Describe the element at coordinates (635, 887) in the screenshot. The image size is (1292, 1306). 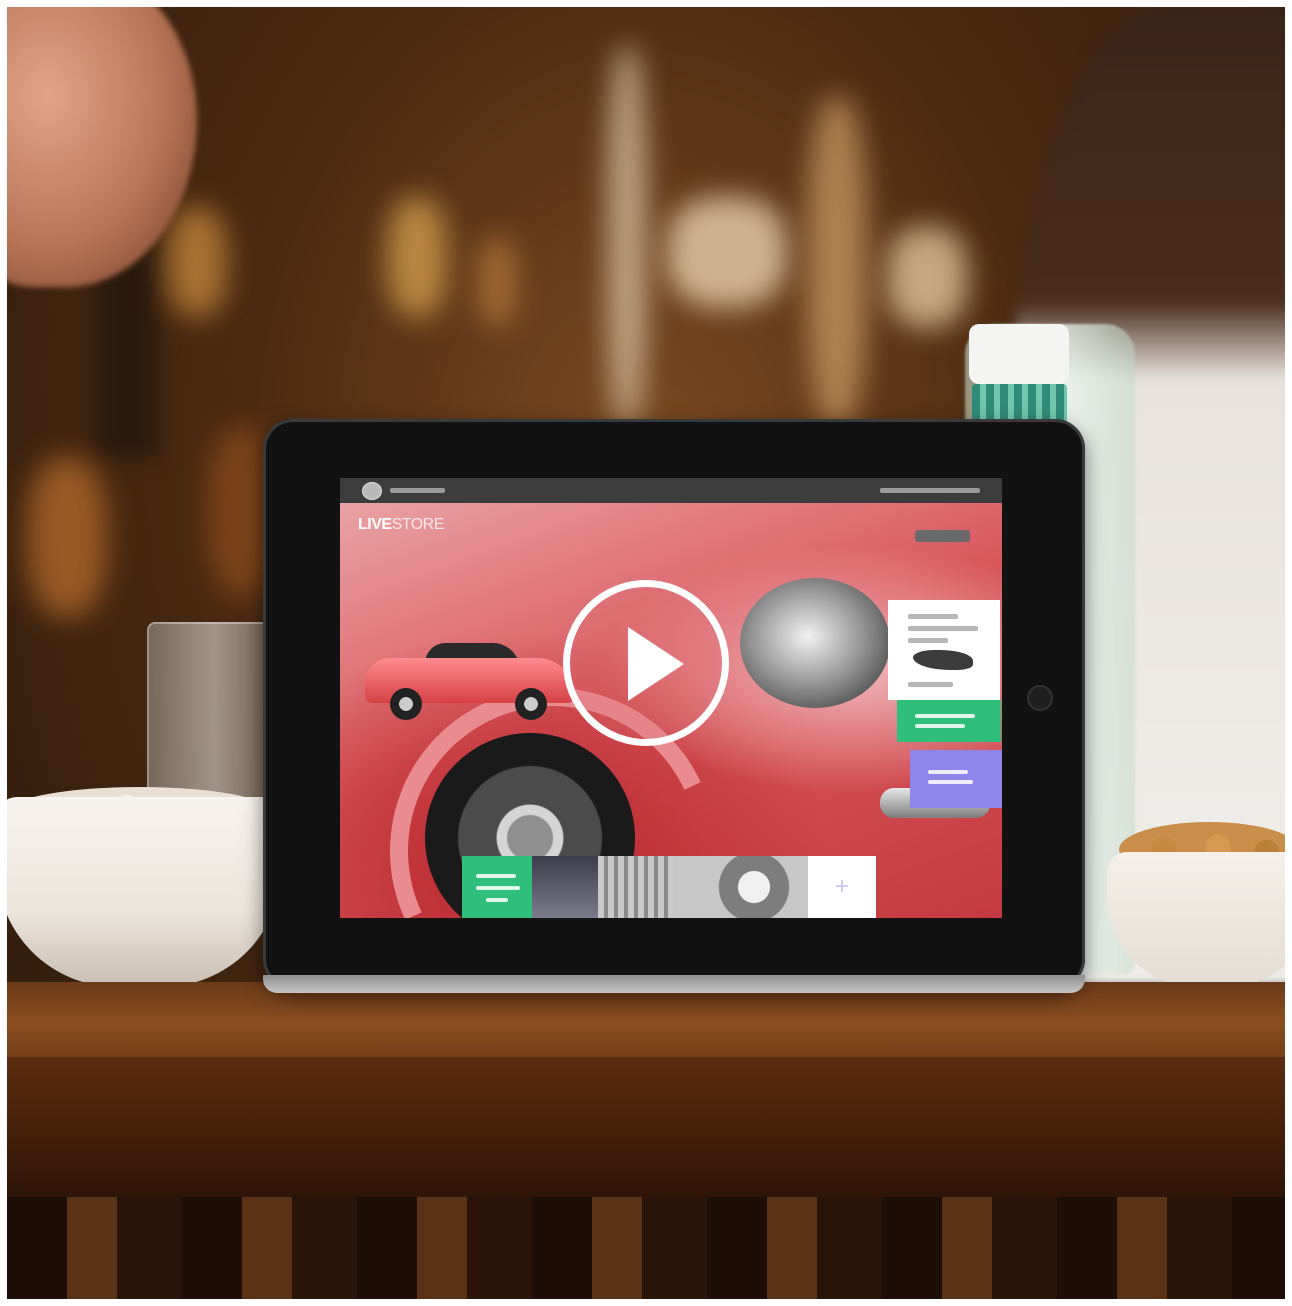
I see `thumbnail-console` at that location.